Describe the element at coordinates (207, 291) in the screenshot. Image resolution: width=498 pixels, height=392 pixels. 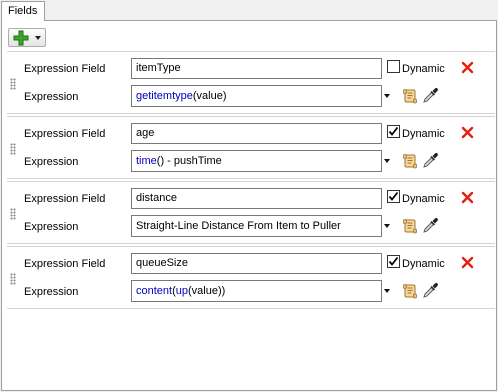
I see `expression-text: (value))` at that location.